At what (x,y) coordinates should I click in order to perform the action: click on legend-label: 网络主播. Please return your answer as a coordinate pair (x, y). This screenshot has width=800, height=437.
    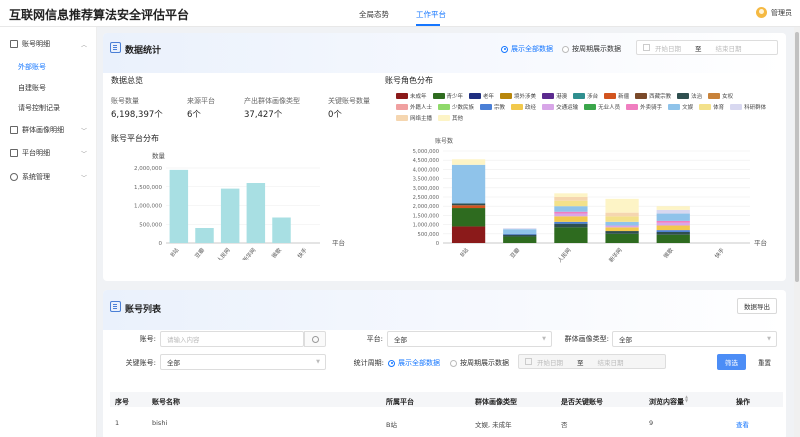
    Looking at the image, I should click on (421, 119).